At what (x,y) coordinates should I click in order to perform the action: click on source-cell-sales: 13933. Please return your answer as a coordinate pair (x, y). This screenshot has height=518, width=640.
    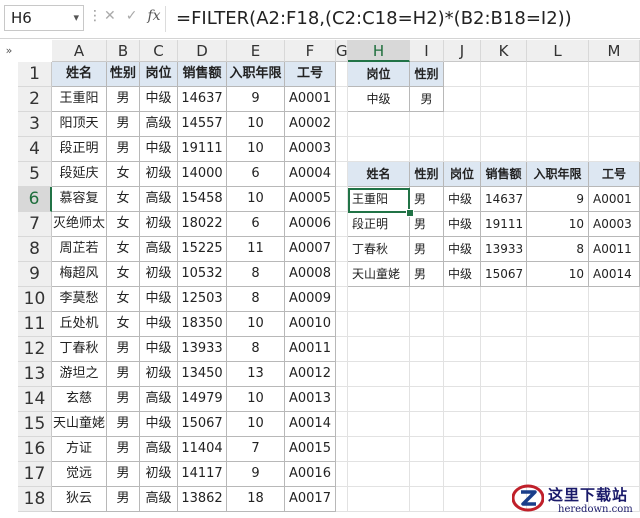
    Looking at the image, I should click on (202, 349).